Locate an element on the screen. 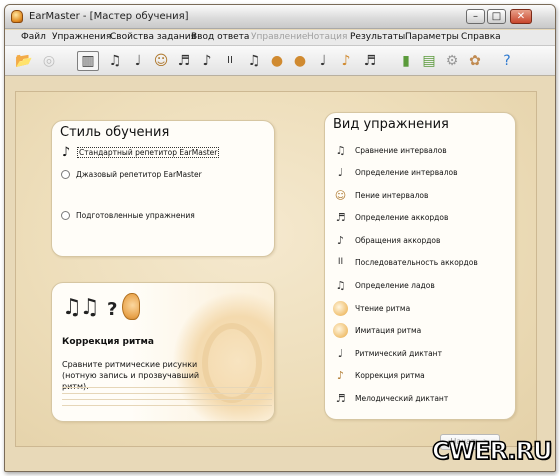  title-bar: EarMaster - [Мастер обучения] – □ ✕ is located at coordinates (280, 17).